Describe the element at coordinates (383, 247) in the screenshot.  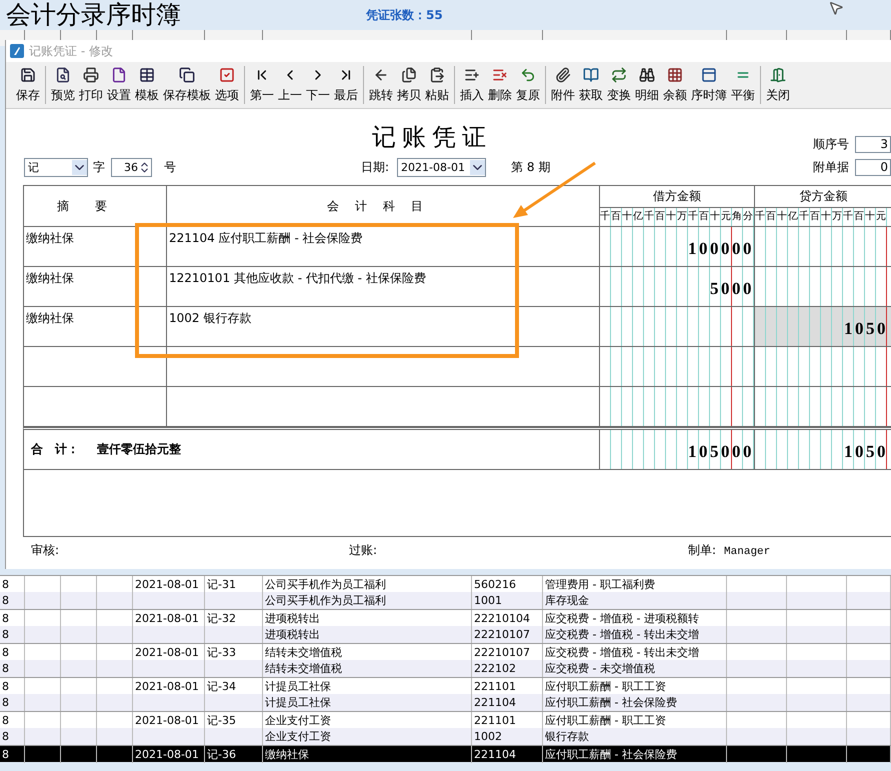
I see `account-cell: 221104 应付职工薪酬 - 社会保险费` at that location.